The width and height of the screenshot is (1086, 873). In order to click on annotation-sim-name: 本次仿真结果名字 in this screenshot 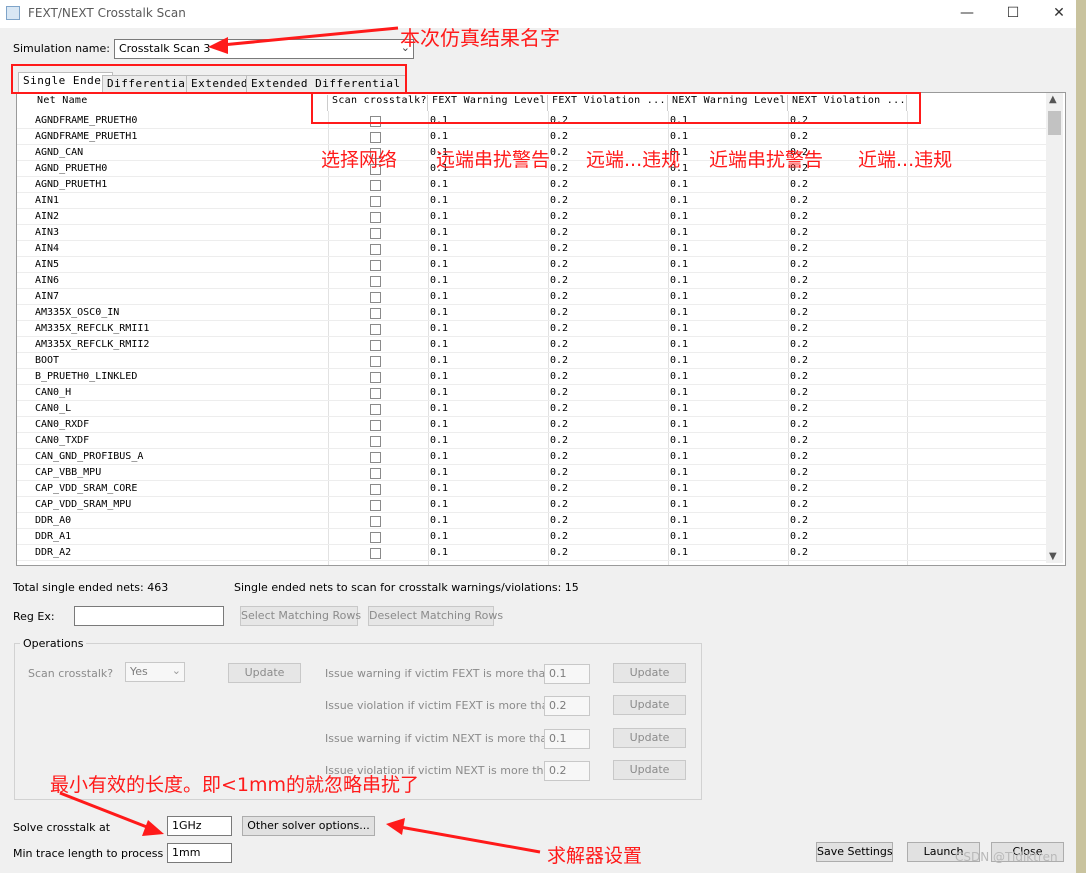, I will do `click(480, 38)`.